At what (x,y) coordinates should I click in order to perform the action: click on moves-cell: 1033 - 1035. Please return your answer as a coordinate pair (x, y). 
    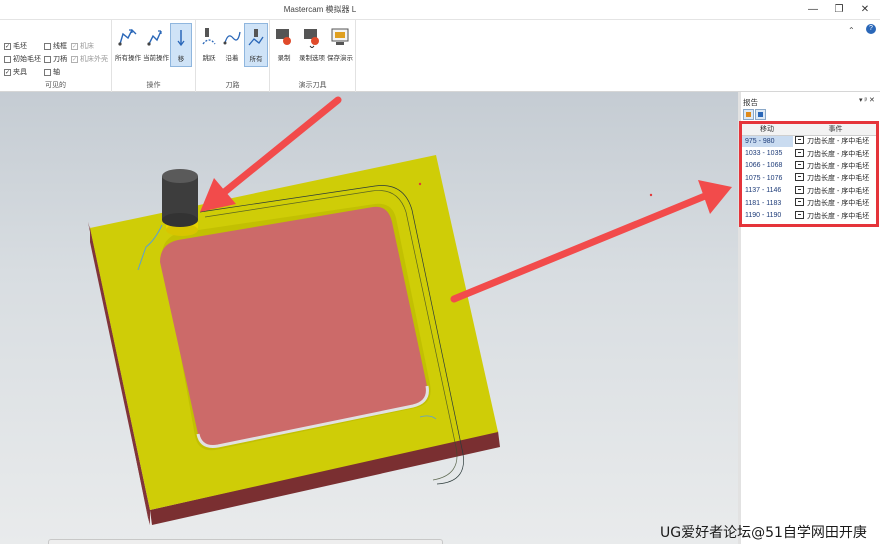
    Looking at the image, I should click on (764, 154).